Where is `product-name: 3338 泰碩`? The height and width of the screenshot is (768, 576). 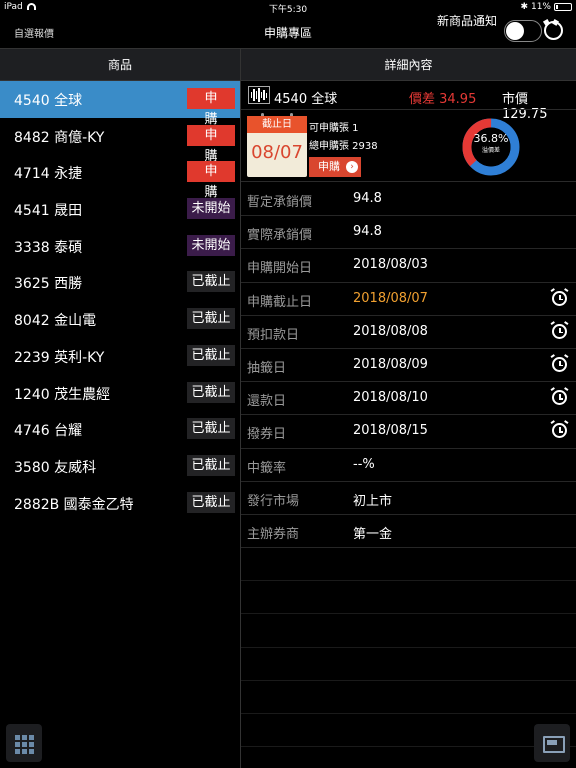 product-name: 3338 泰碩 is located at coordinates (48, 247).